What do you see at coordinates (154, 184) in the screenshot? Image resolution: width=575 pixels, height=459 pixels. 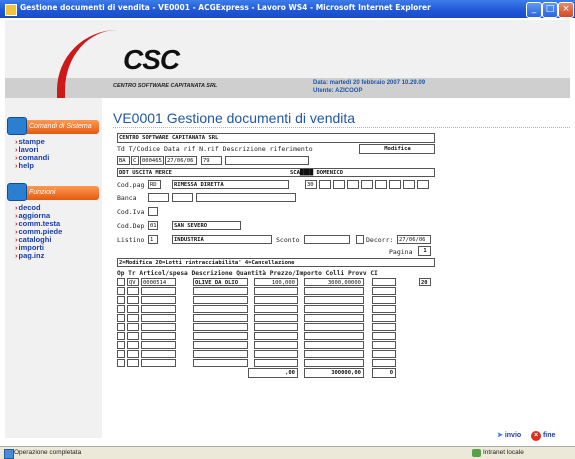 I see `codpag-field: RD` at bounding box center [154, 184].